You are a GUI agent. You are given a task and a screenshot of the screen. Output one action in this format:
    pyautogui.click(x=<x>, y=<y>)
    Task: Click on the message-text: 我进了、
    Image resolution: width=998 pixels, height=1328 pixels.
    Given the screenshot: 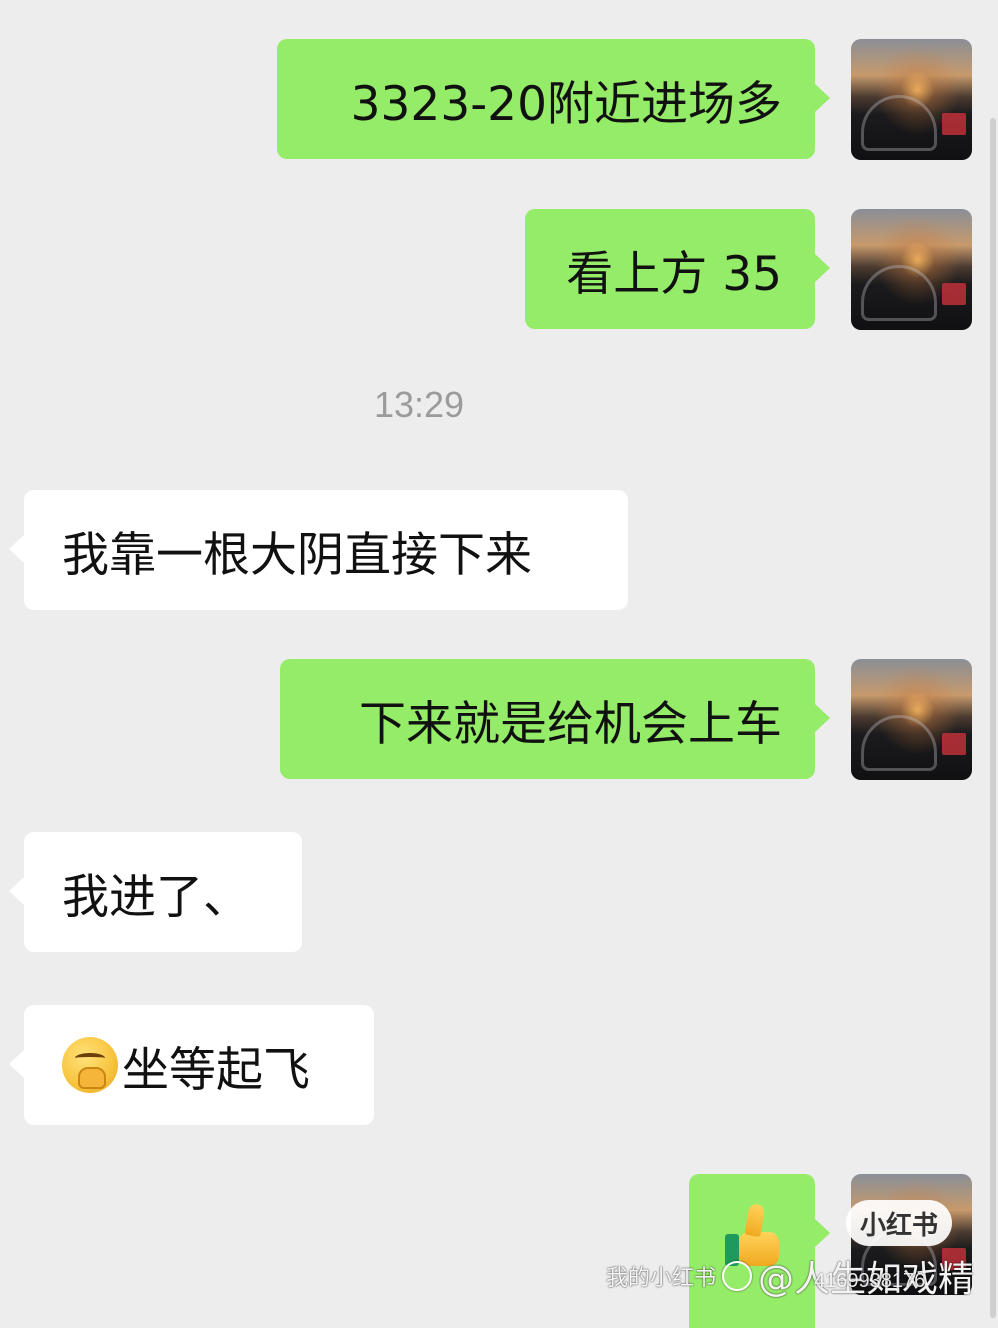 What is the action you would take?
    pyautogui.click(x=156, y=897)
    